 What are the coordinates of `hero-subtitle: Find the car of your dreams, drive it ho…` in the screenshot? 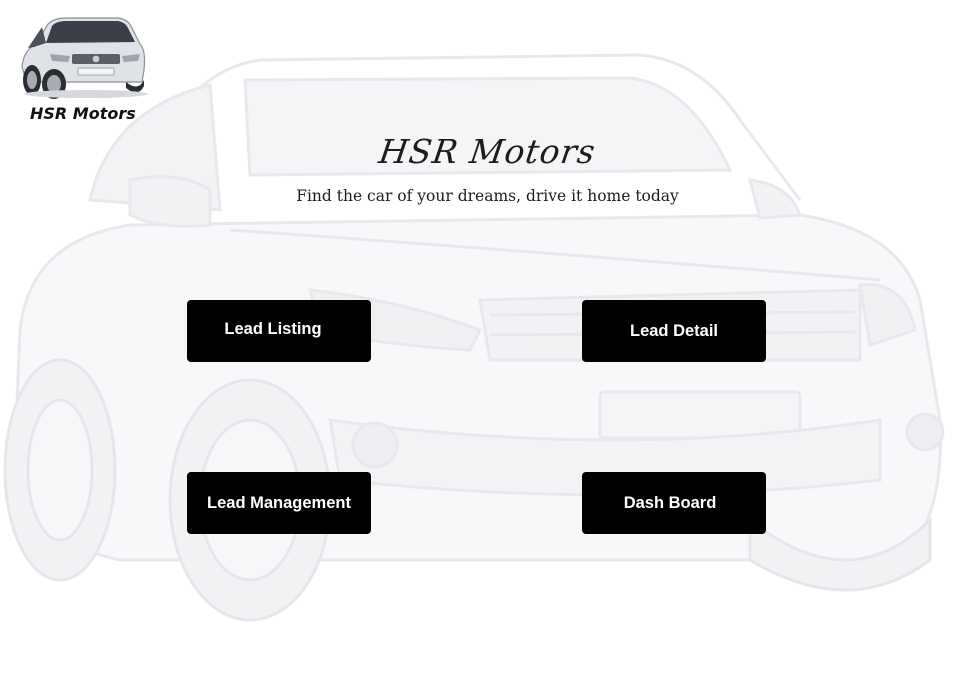 It's located at (487, 196).